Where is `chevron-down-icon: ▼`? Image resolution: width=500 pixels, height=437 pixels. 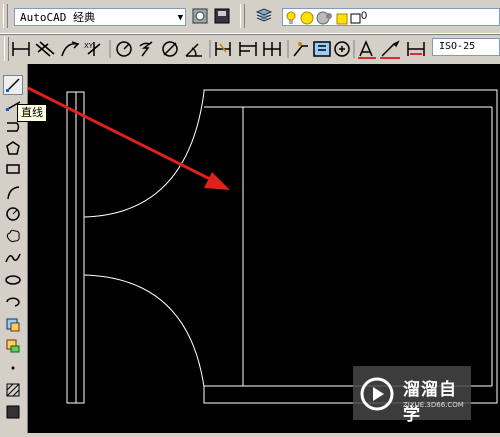 chevron-down-icon: ▼ is located at coordinates (180, 18).